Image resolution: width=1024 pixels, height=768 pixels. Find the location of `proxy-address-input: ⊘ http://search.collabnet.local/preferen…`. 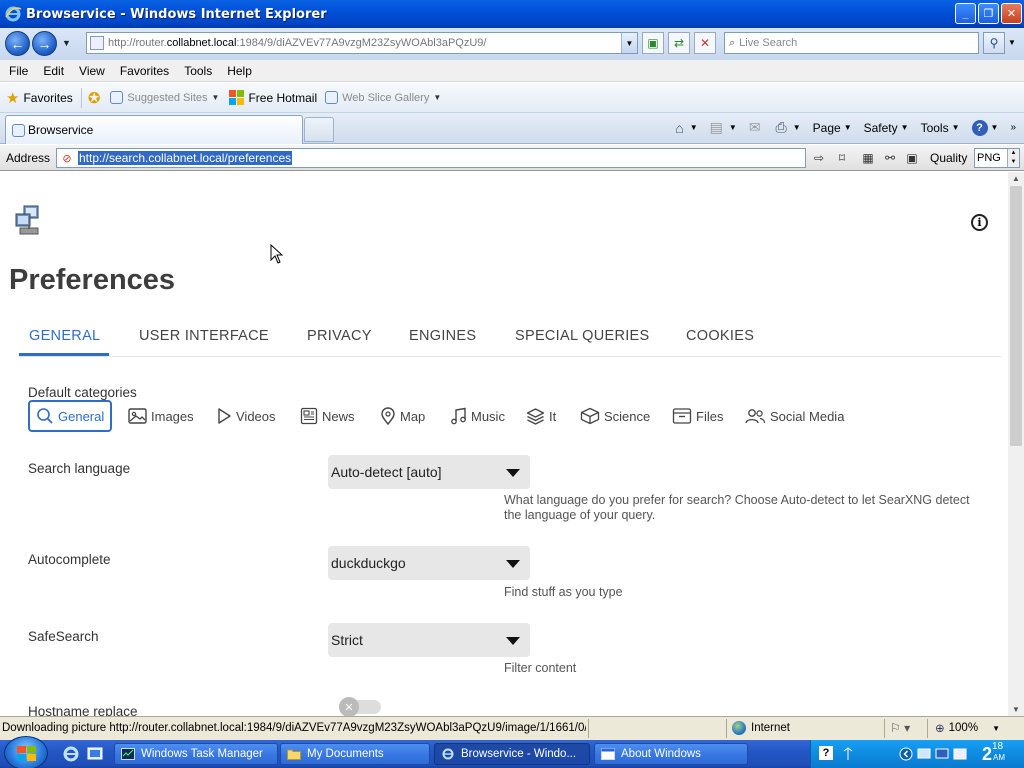

proxy-address-input: ⊘ http://search.collabnet.local/preferen… is located at coordinates (431, 158).